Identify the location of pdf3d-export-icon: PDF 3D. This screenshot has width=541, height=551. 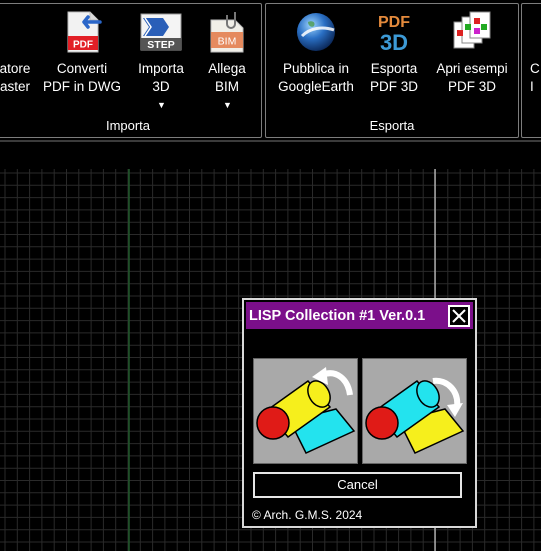
(394, 32).